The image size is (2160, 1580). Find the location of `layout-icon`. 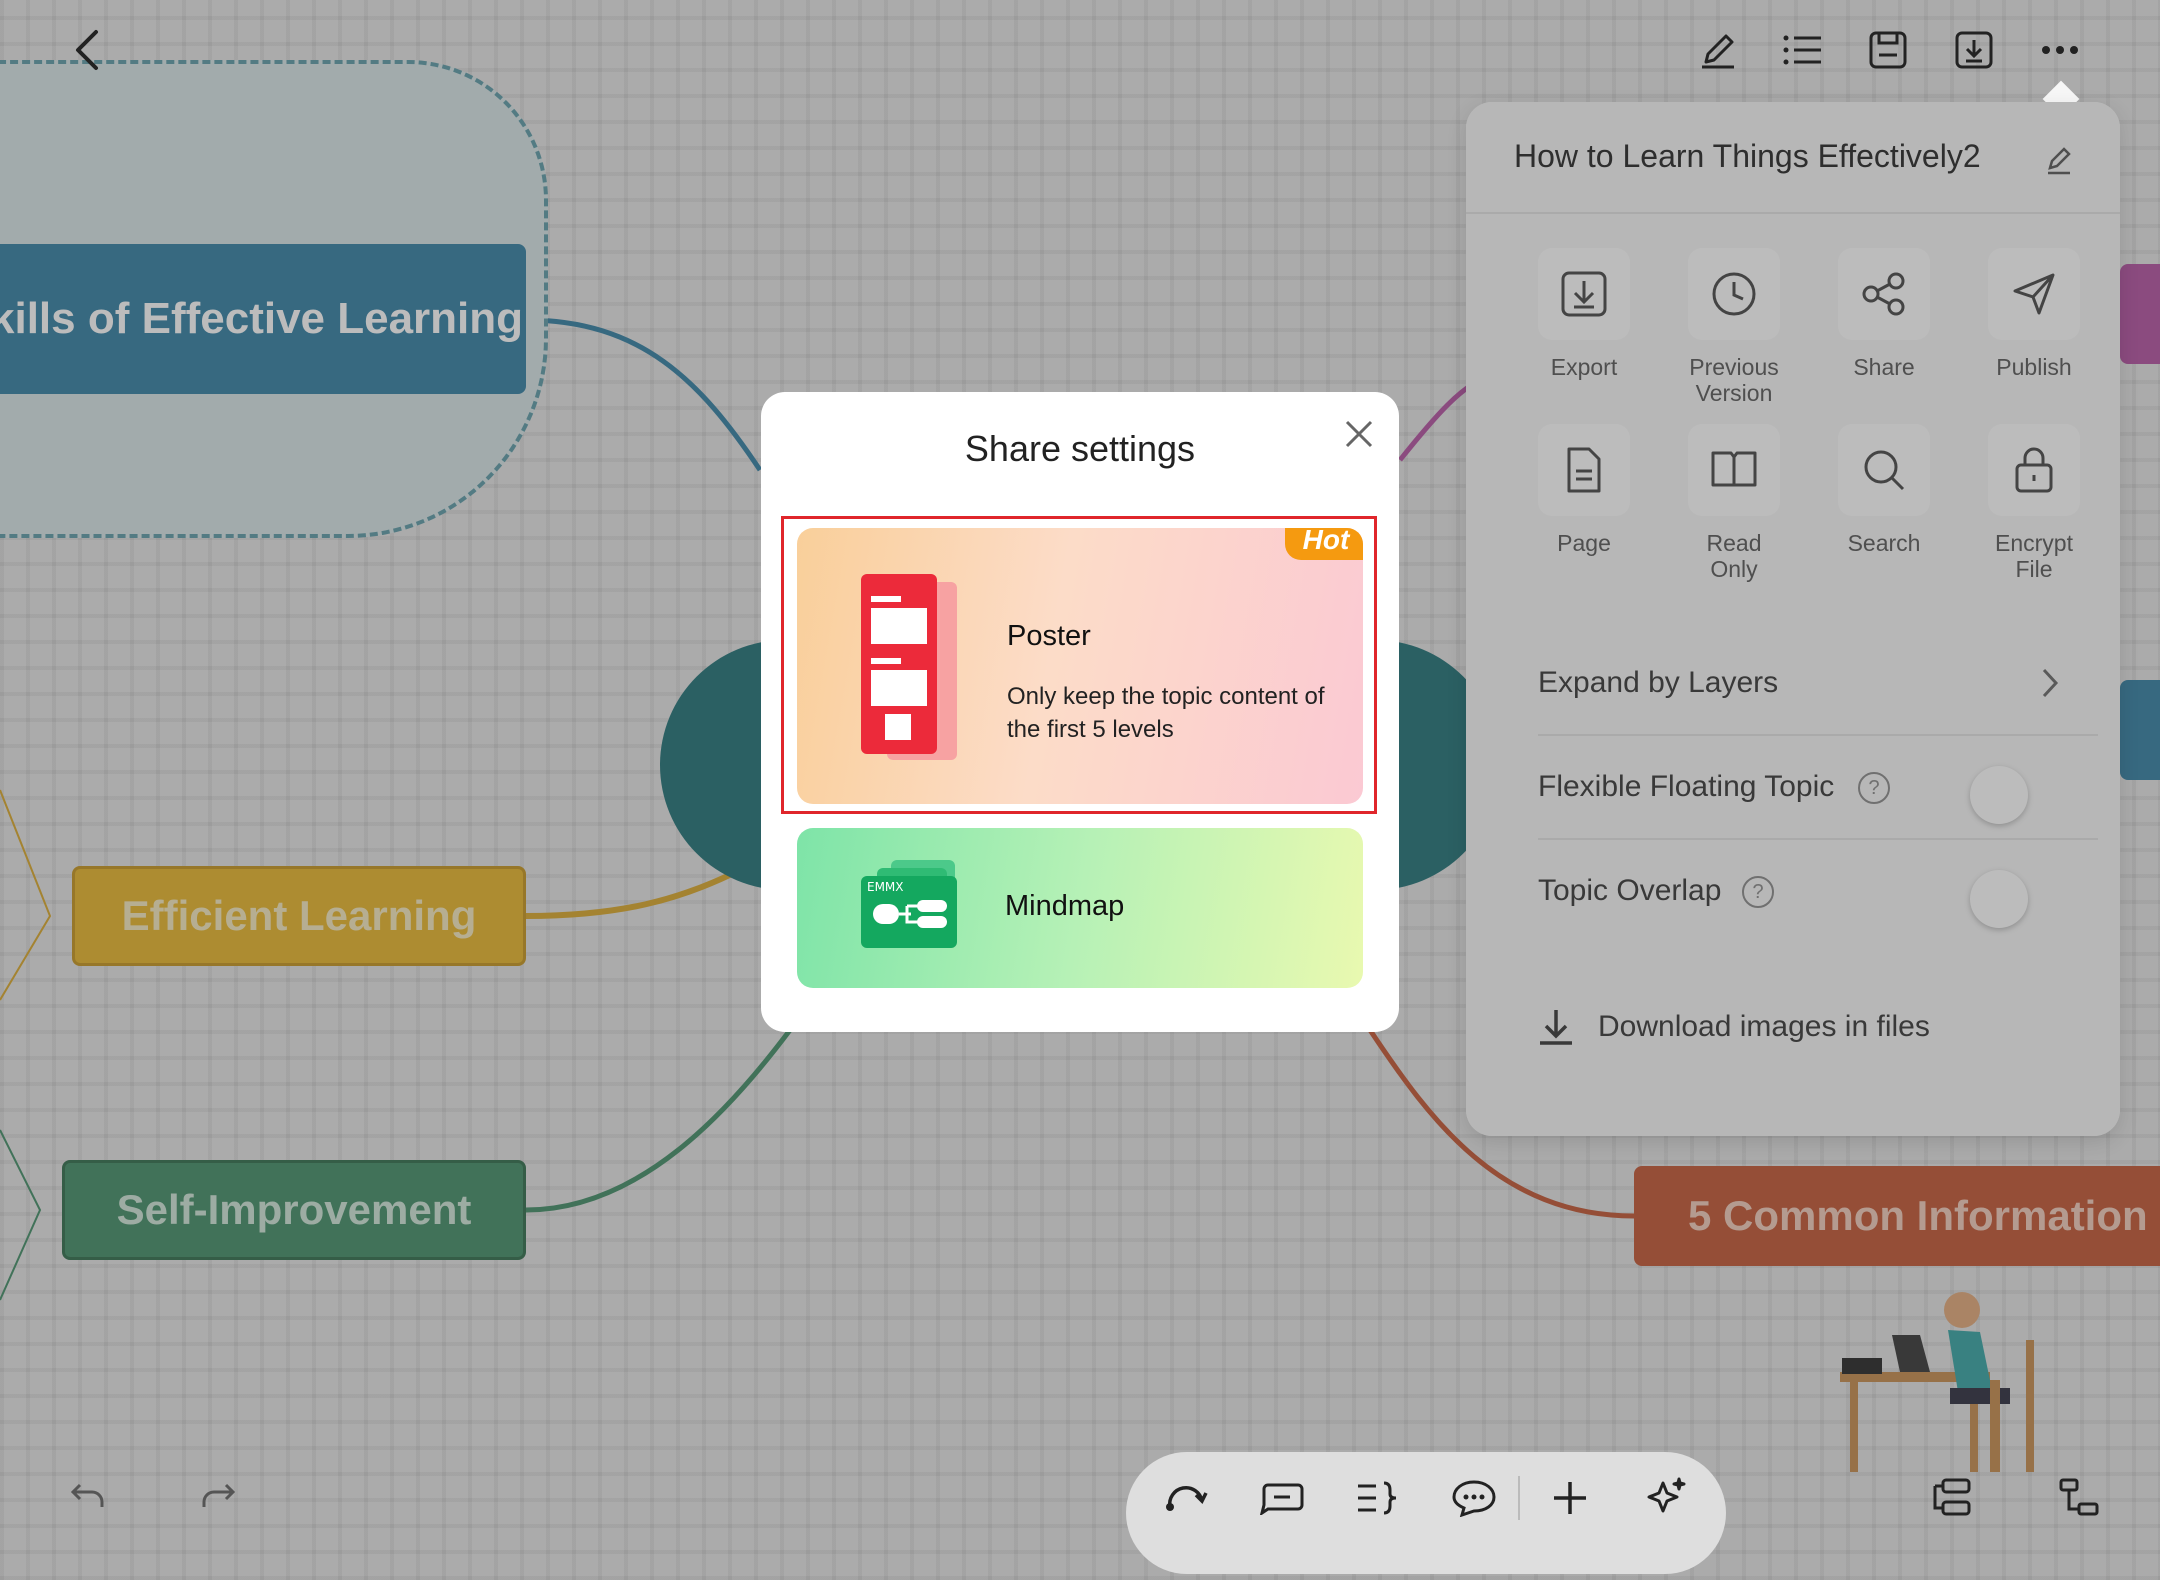

layout-icon is located at coordinates (1953, 1497).